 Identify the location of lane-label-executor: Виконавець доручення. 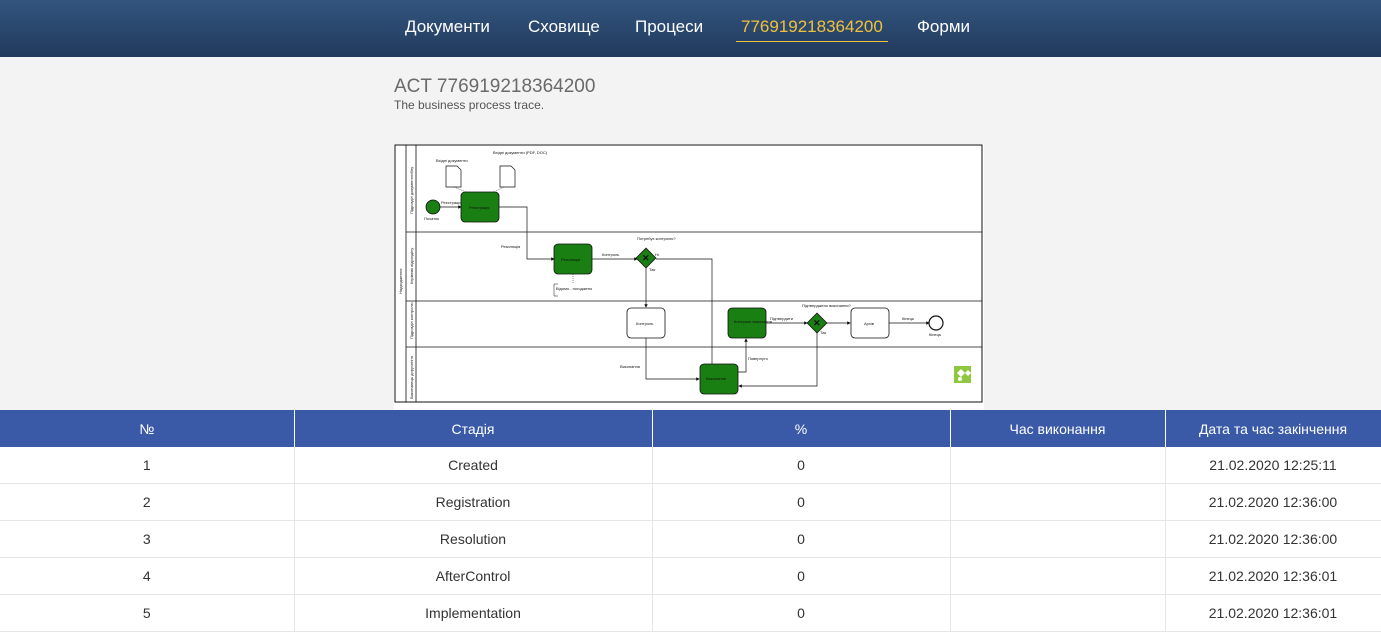
(411, 377).